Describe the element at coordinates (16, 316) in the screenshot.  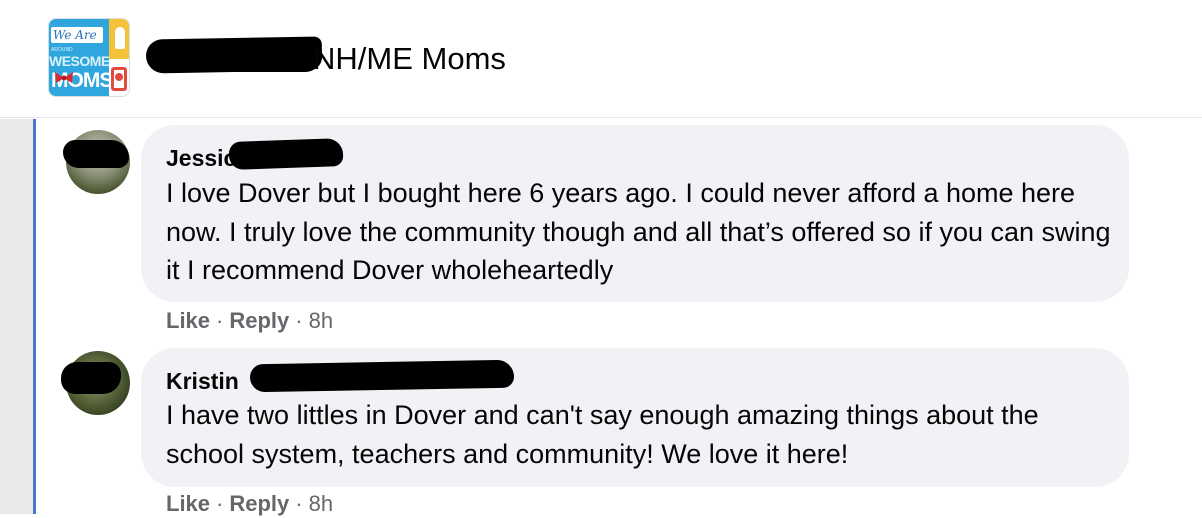
I see `thread-gutter` at that location.